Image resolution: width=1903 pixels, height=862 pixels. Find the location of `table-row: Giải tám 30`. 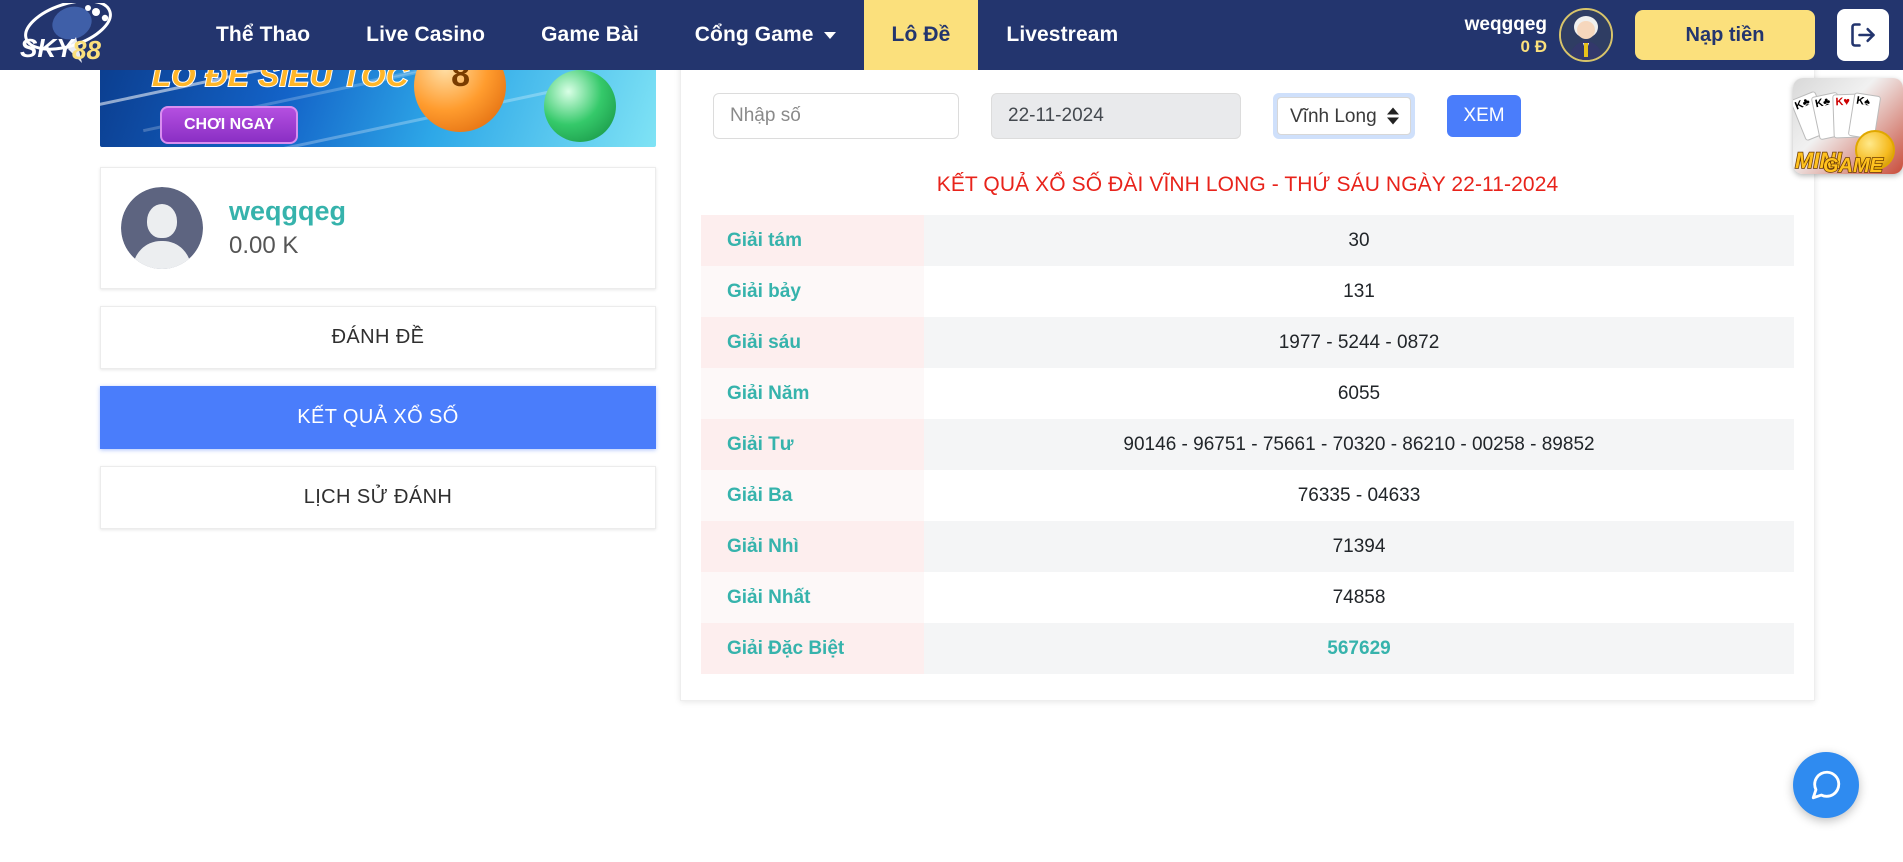

table-row: Giải tám 30 is located at coordinates (1247, 240).